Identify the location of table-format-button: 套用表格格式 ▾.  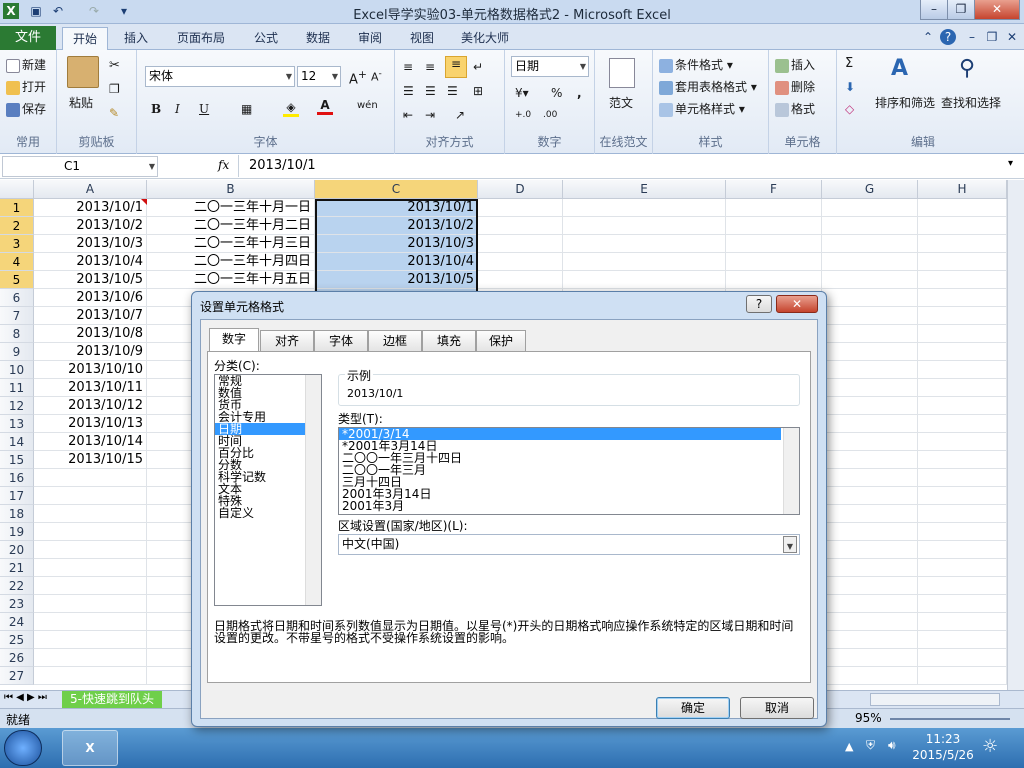
(708, 86).